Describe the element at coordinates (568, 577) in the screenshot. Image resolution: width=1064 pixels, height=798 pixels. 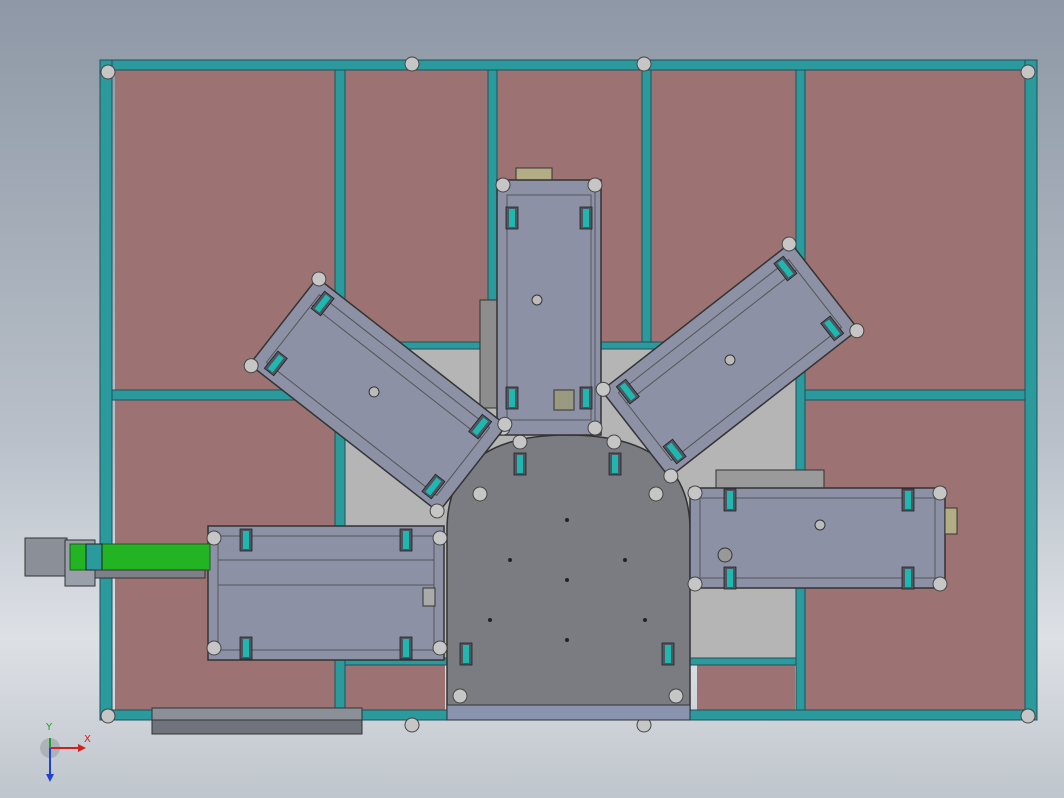
I see `central-rotary-base` at that location.